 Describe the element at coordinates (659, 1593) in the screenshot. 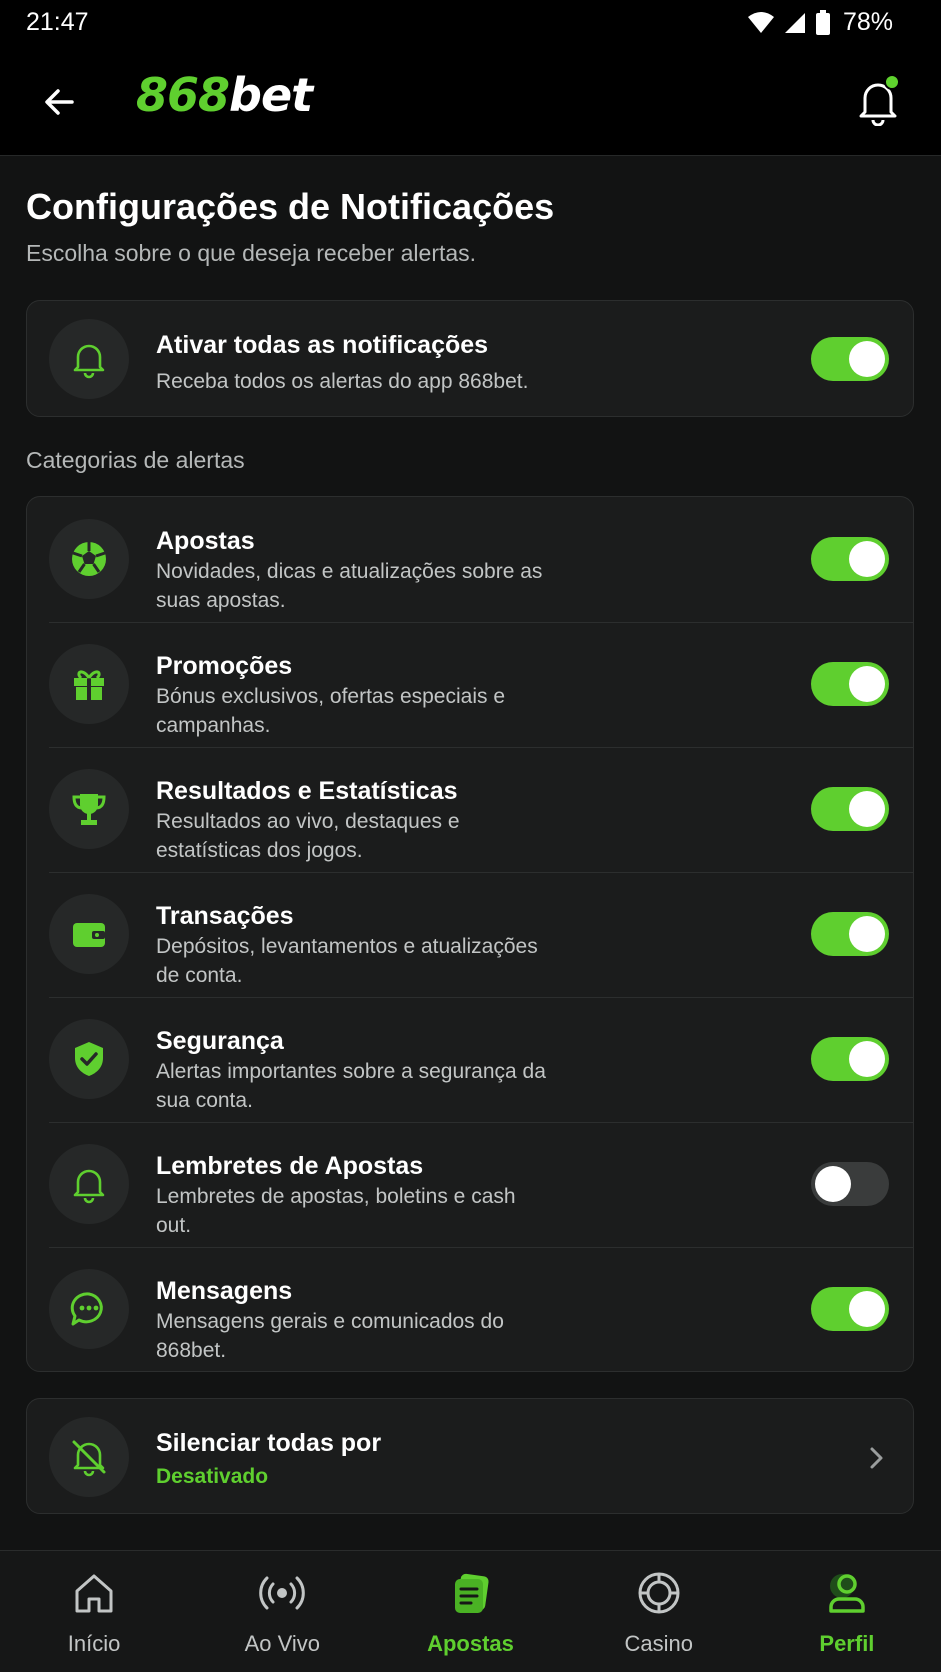

I see `casino-chip-icon` at that location.